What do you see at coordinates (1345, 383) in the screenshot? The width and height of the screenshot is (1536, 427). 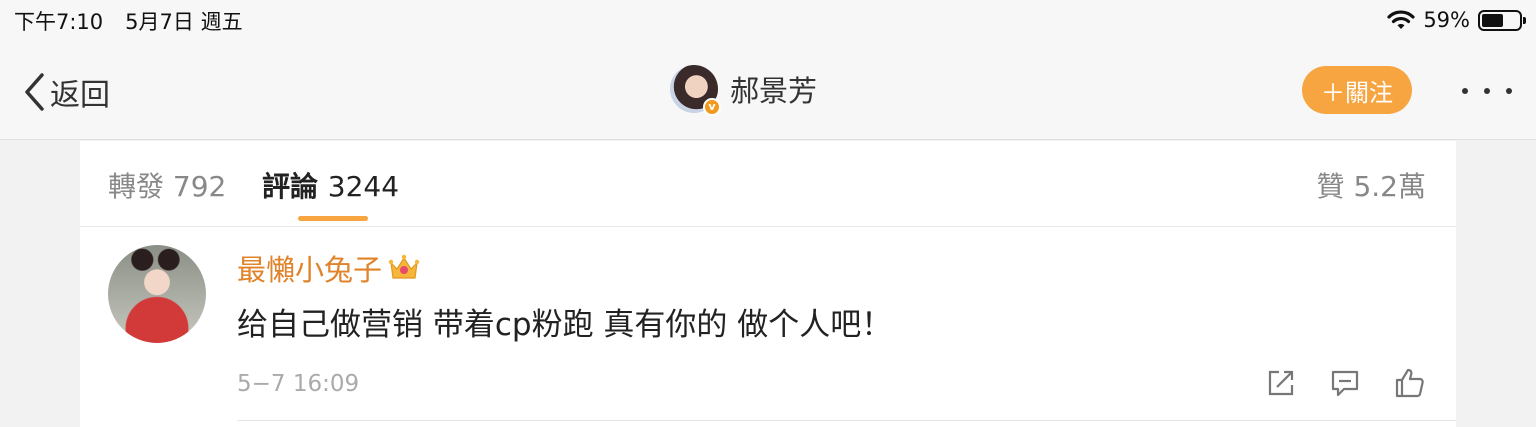 I see `reply-icon` at bounding box center [1345, 383].